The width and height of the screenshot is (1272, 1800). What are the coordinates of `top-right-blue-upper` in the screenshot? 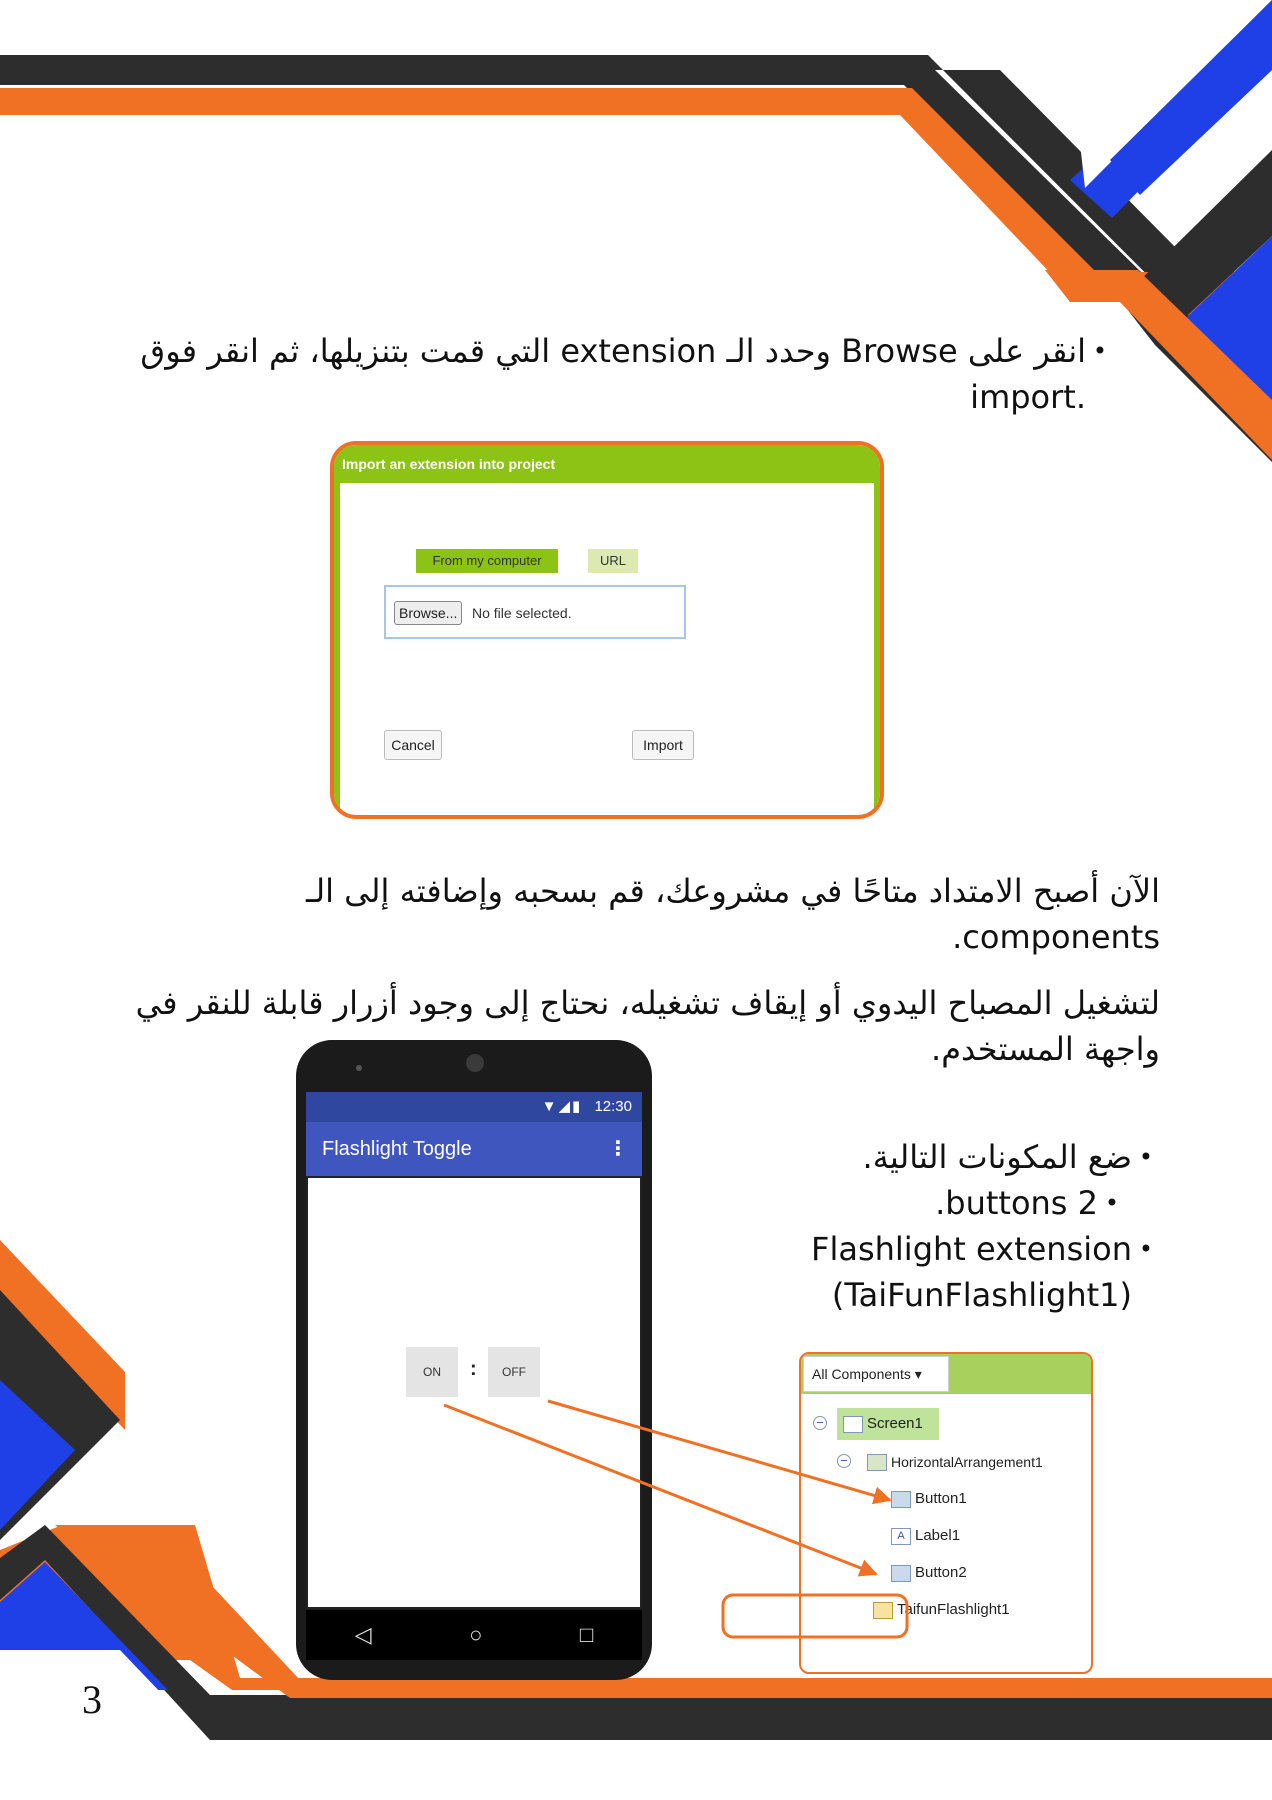 It's located at (1171, 109).